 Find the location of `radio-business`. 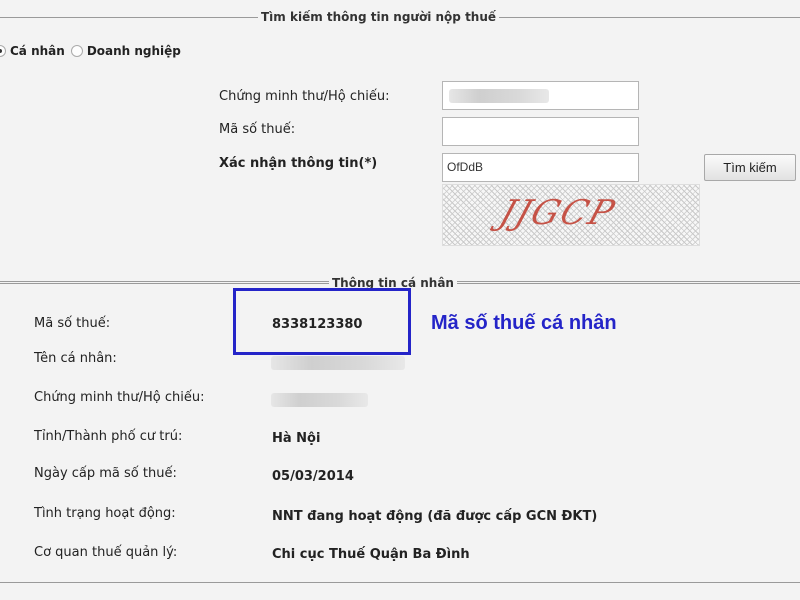

radio-business is located at coordinates (76, 51).